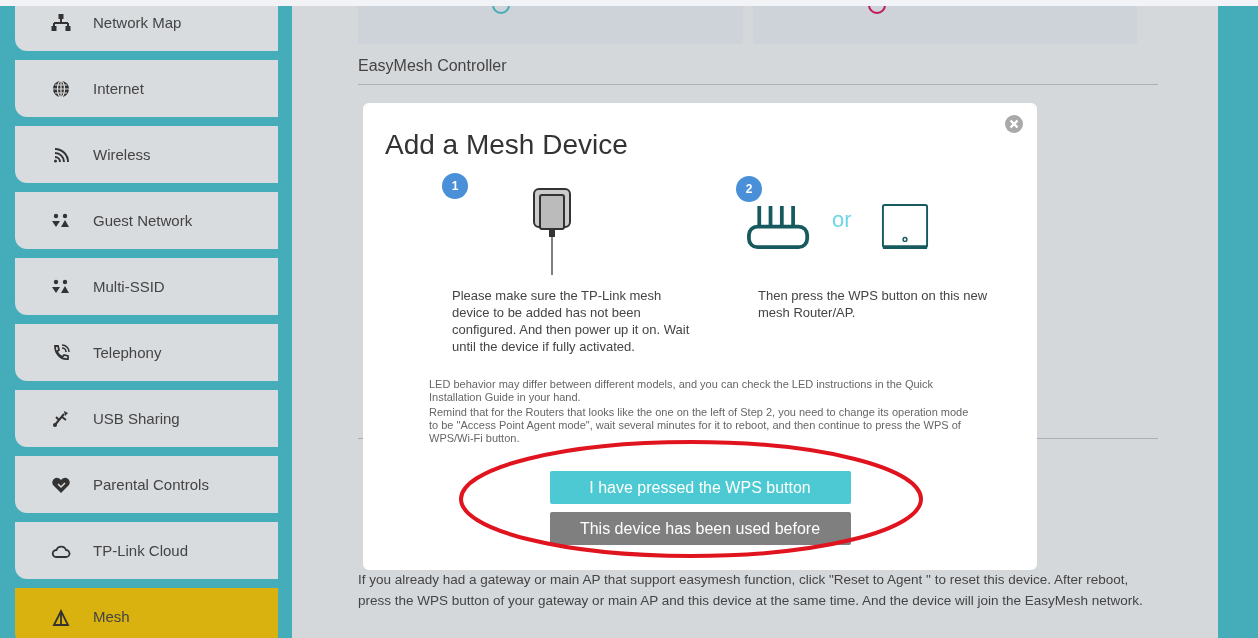  What do you see at coordinates (758, 64) in the screenshot?
I see `section-title: EasyMesh Controller` at bounding box center [758, 64].